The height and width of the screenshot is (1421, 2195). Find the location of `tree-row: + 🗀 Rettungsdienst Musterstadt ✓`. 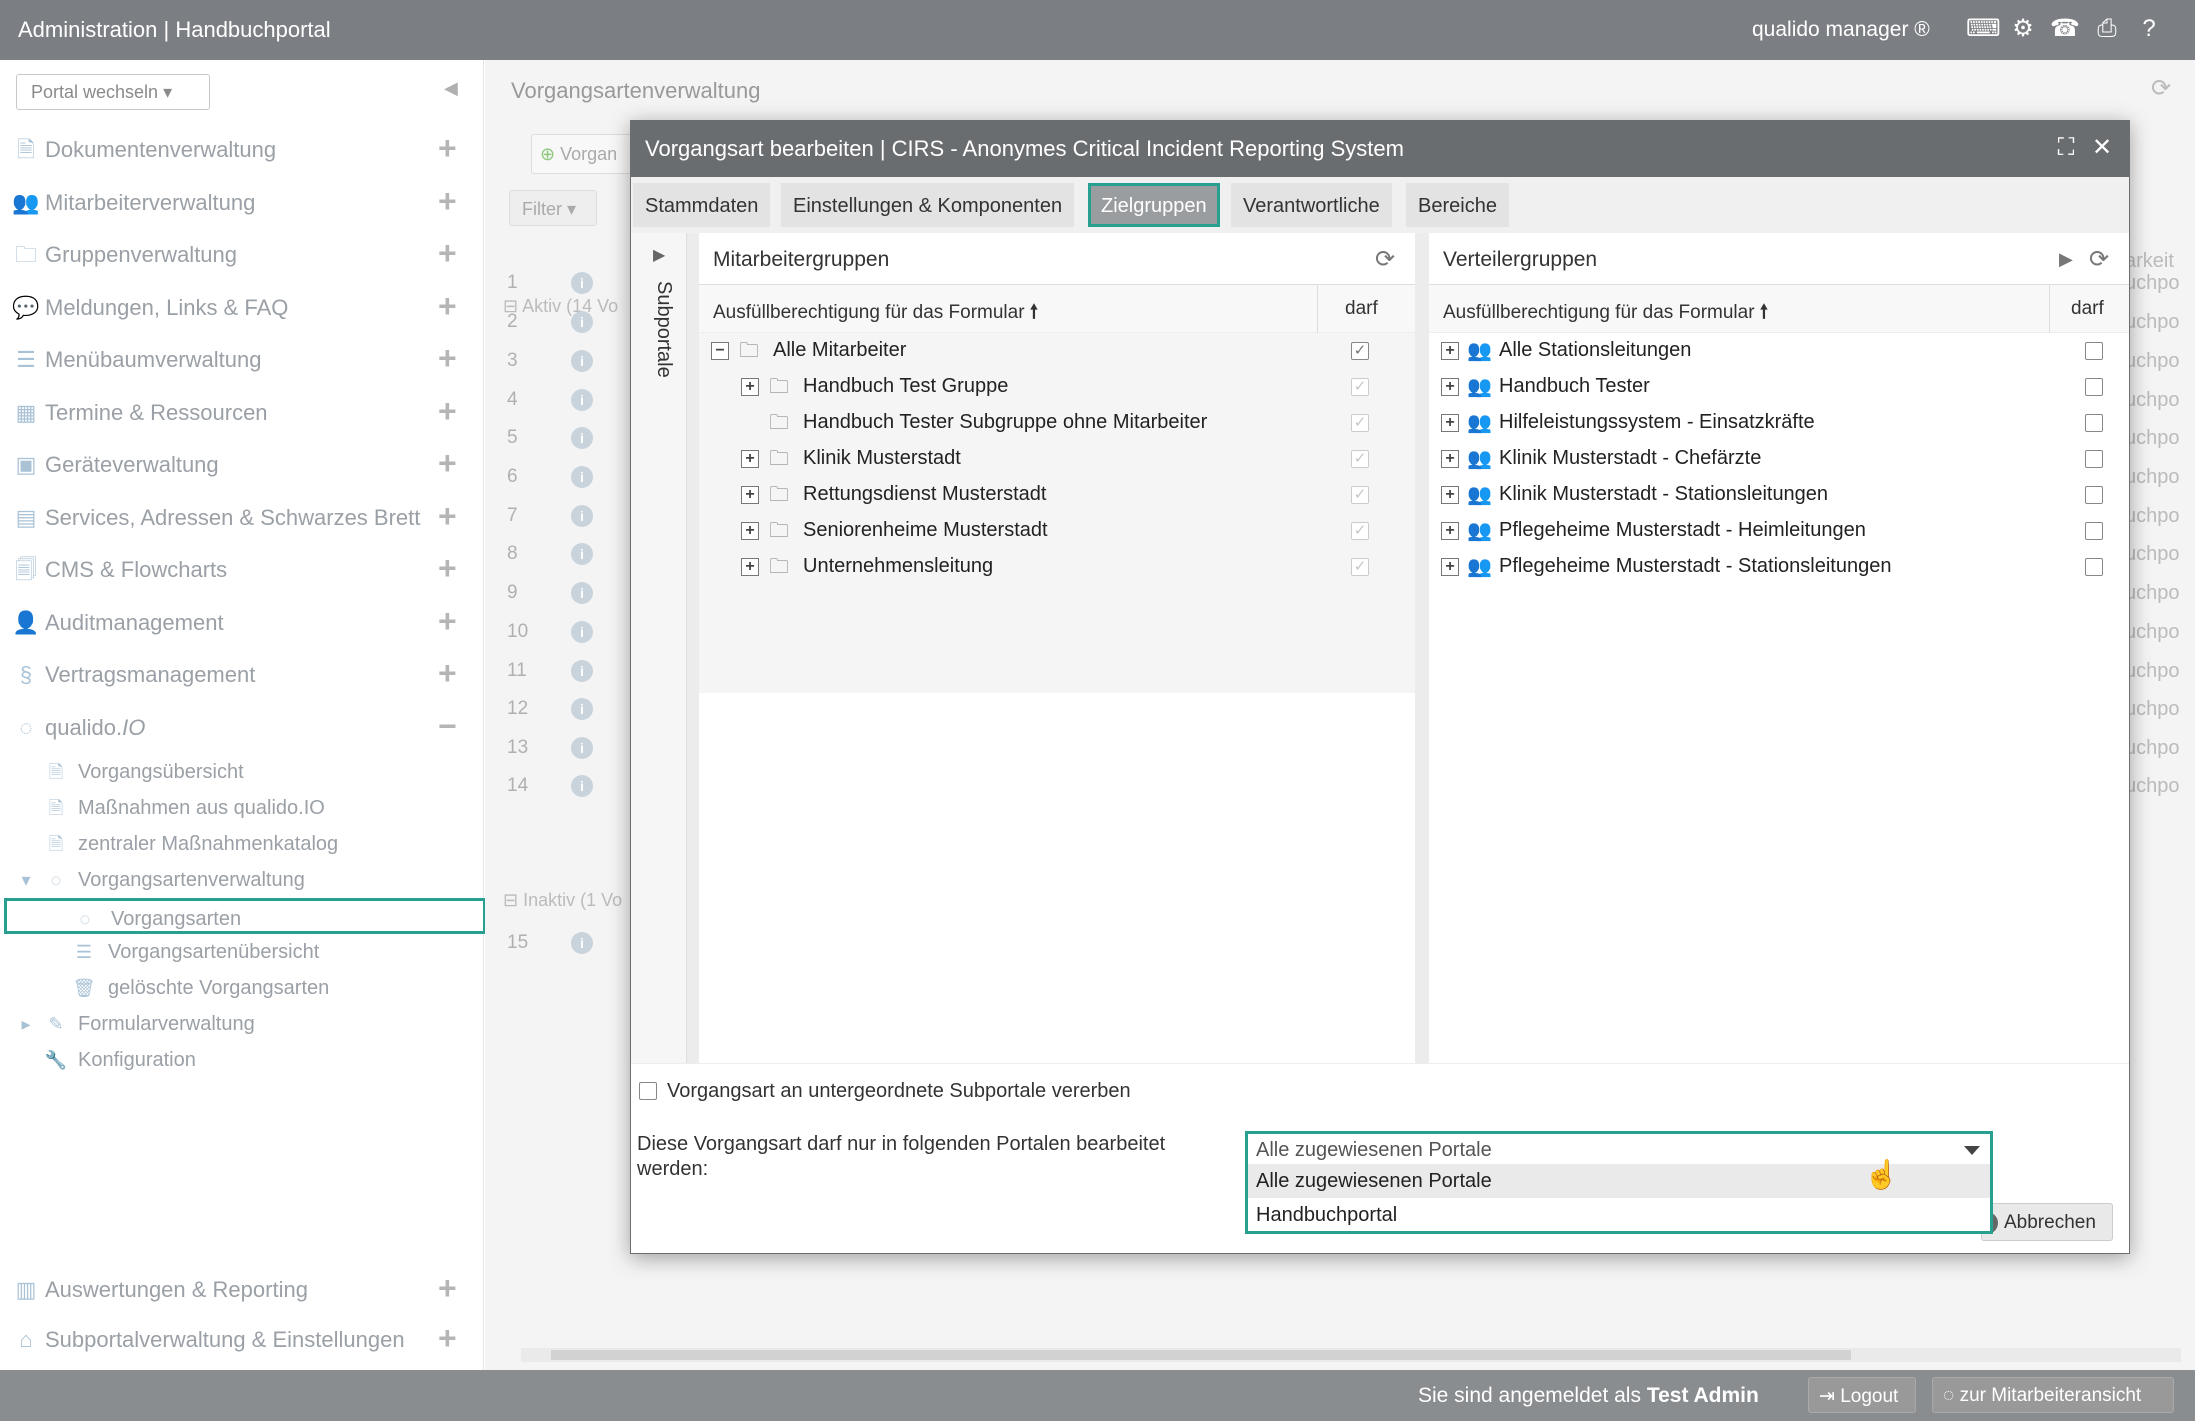

tree-row: + 🗀 Rettungsdienst Musterstadt ✓ is located at coordinates (1057, 495).